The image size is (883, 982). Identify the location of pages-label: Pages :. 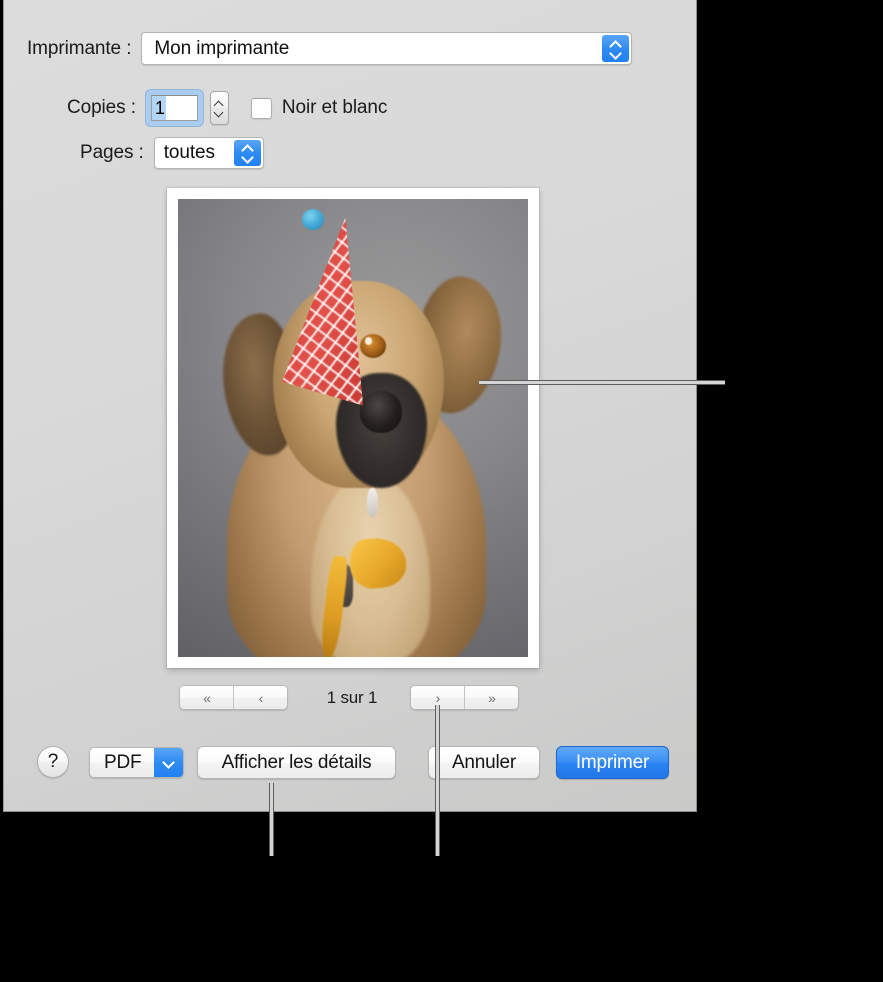
(112, 152).